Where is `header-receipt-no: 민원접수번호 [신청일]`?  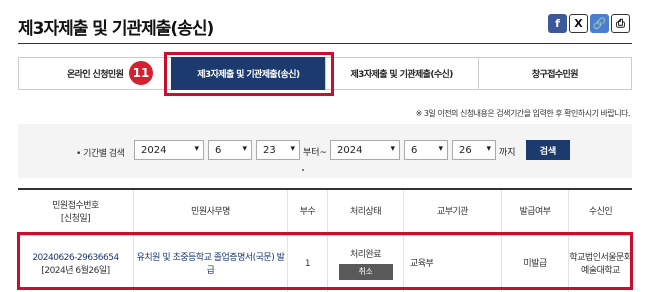
header-receipt-no: 민원접수번호 [신청일] is located at coordinates (75, 212).